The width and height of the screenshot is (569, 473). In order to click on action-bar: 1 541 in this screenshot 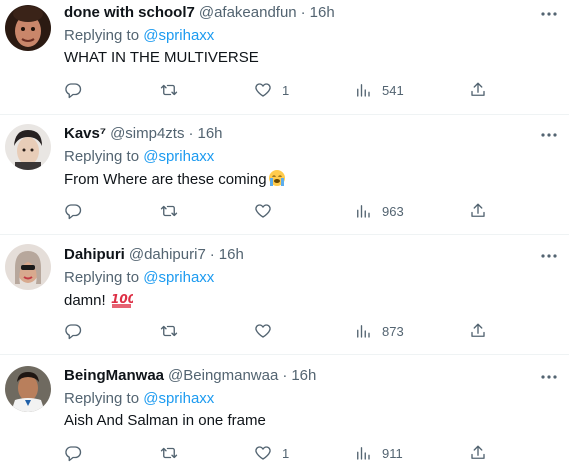, I will do `click(279, 90)`.